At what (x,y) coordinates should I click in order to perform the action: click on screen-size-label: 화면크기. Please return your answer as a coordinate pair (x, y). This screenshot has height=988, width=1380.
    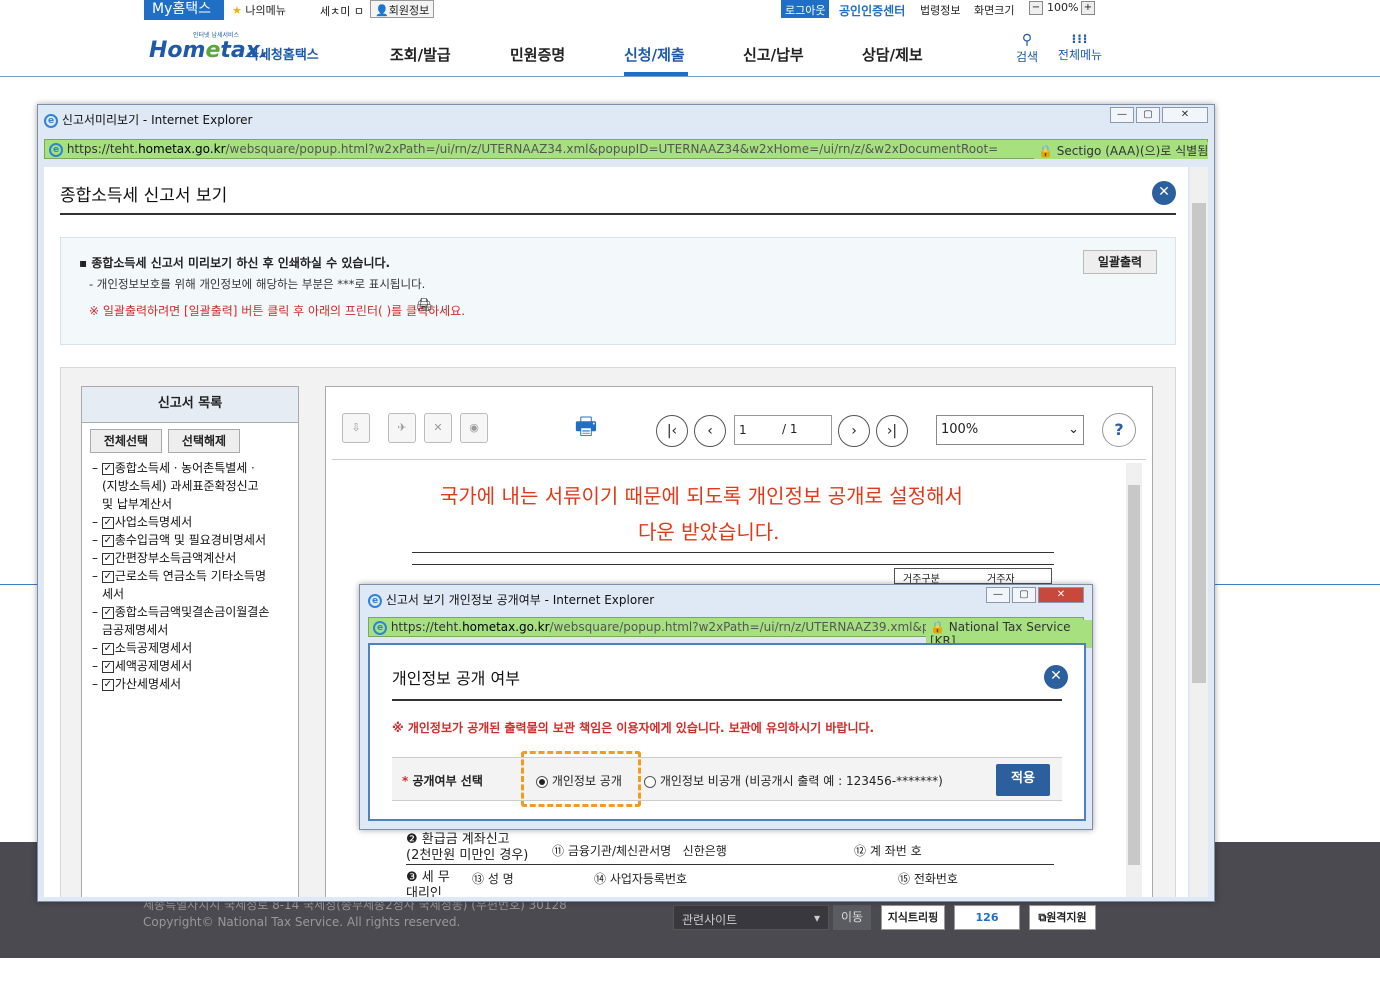
    Looking at the image, I should click on (994, 10).